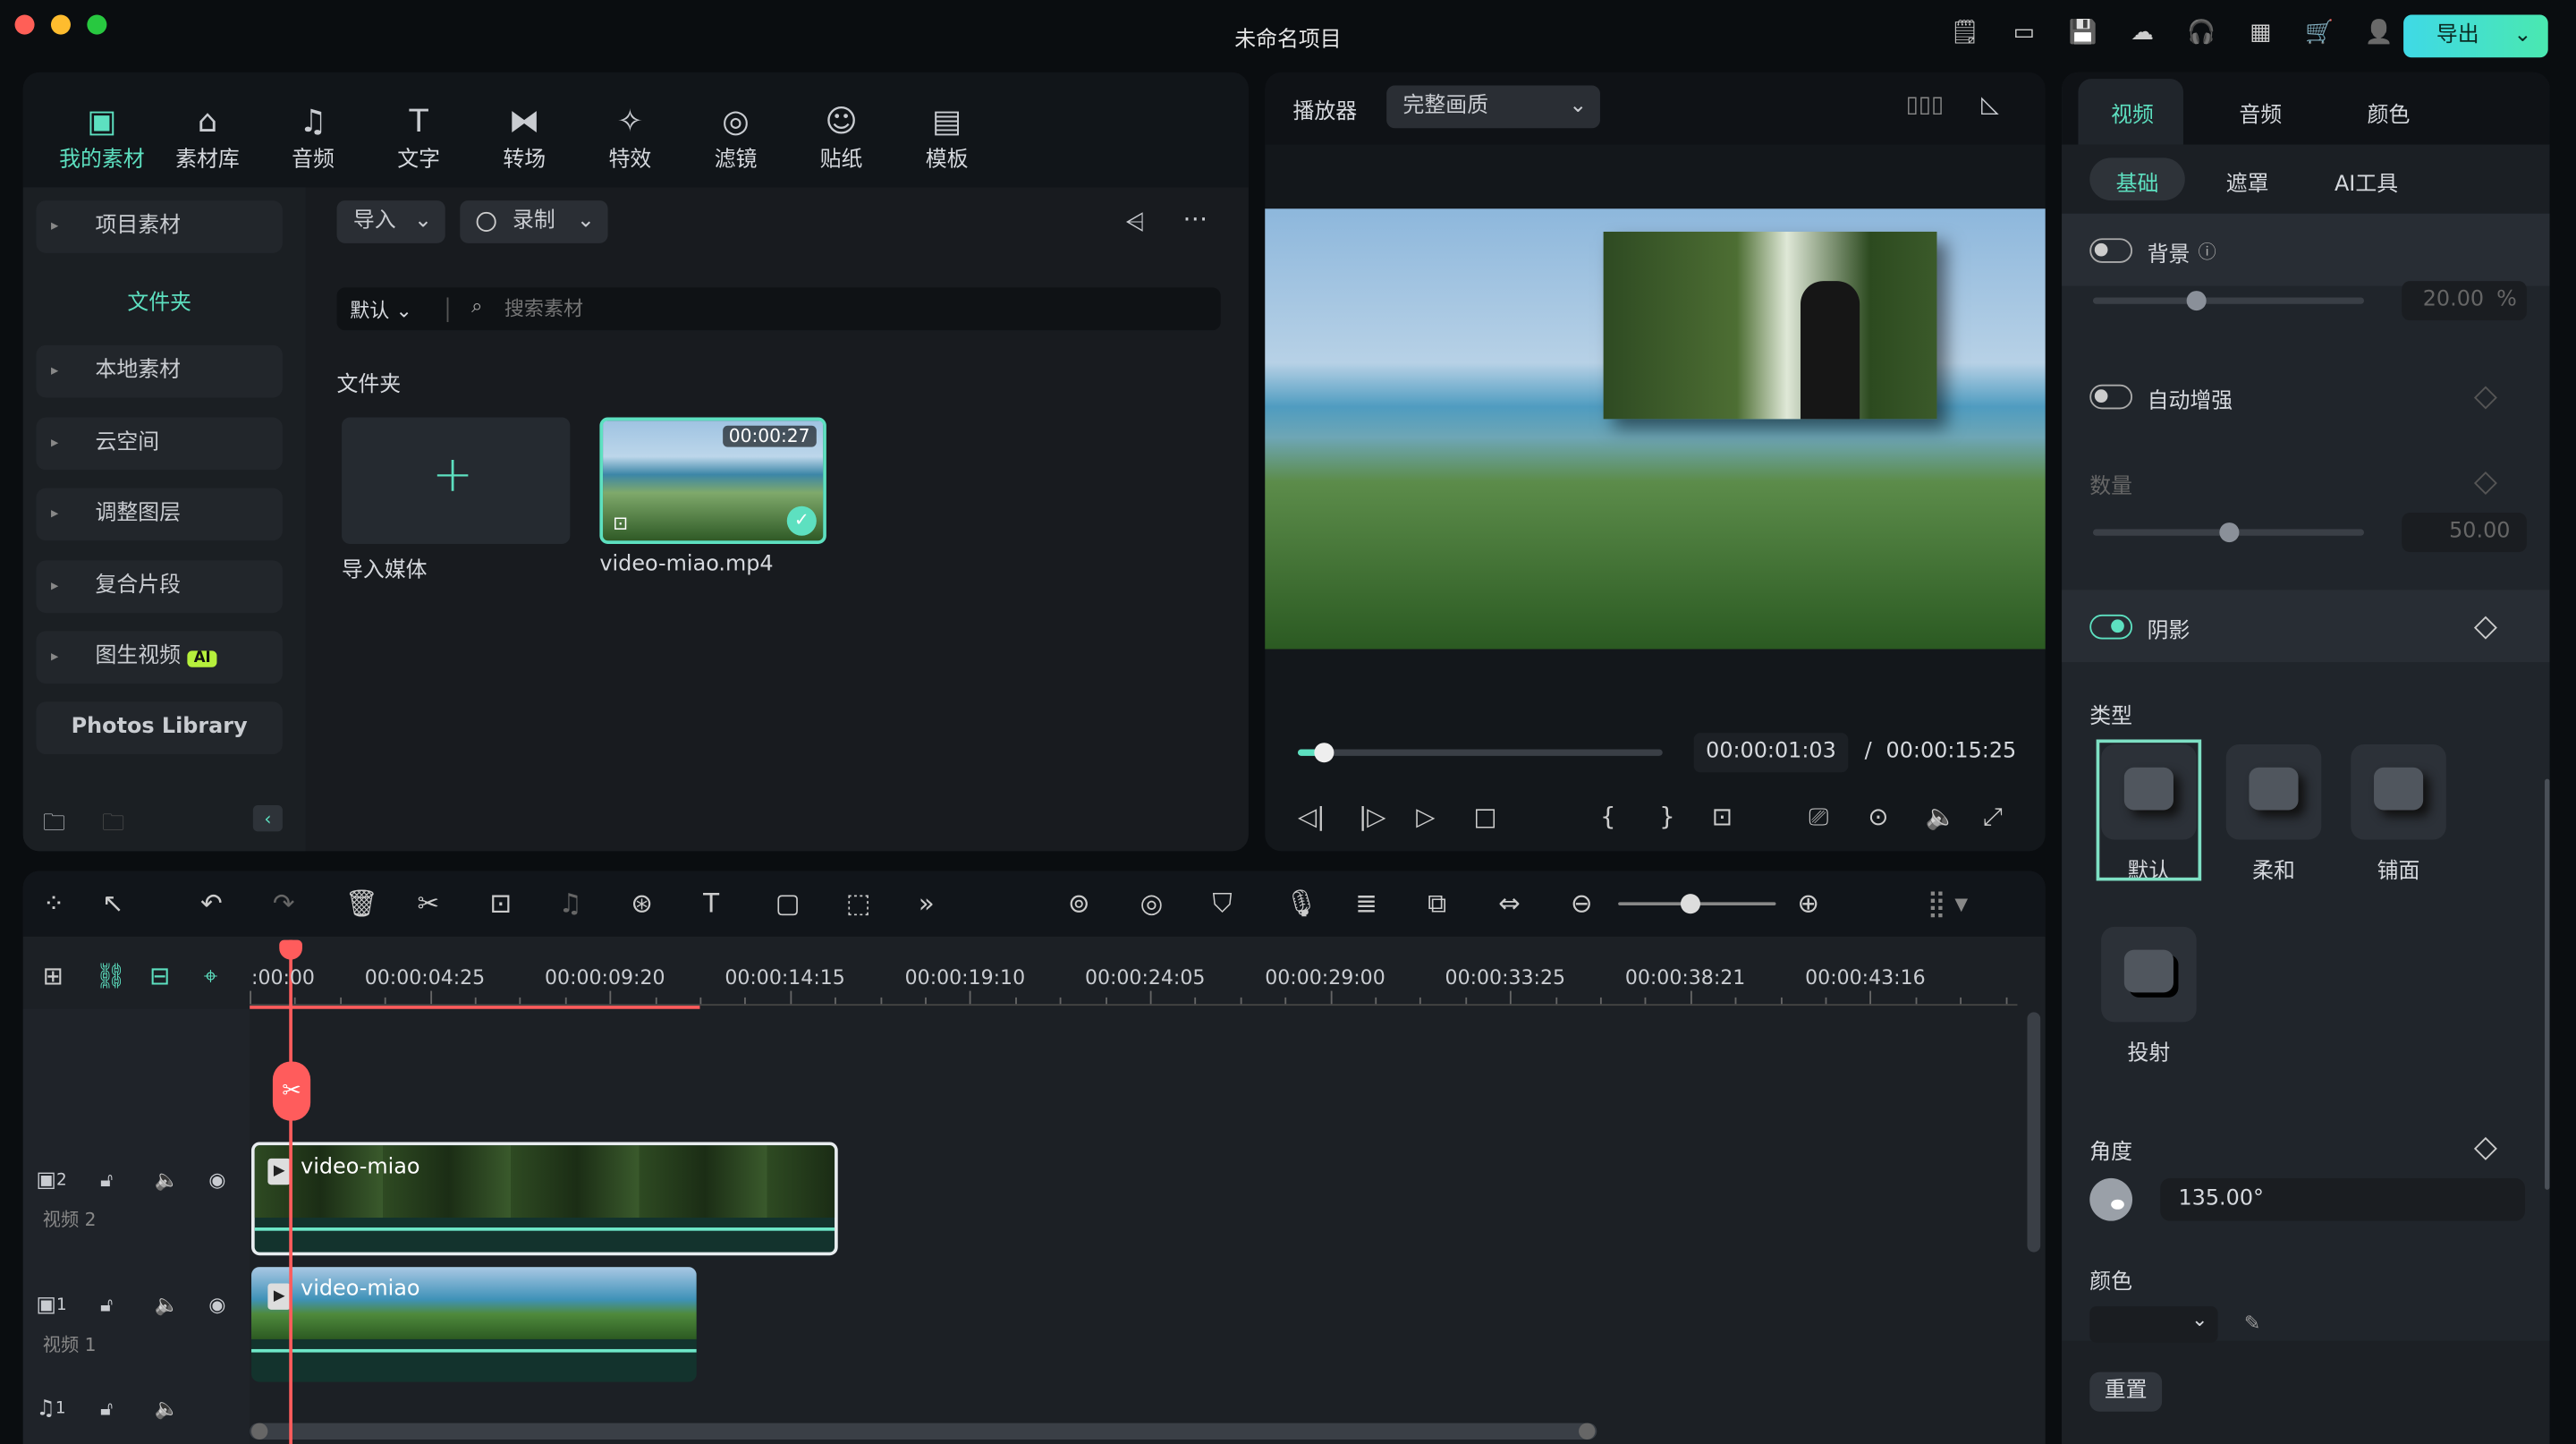 The image size is (2576, 1444). Describe the element at coordinates (1311, 816) in the screenshot. I see `prev-frame-icon: ◁|` at that location.